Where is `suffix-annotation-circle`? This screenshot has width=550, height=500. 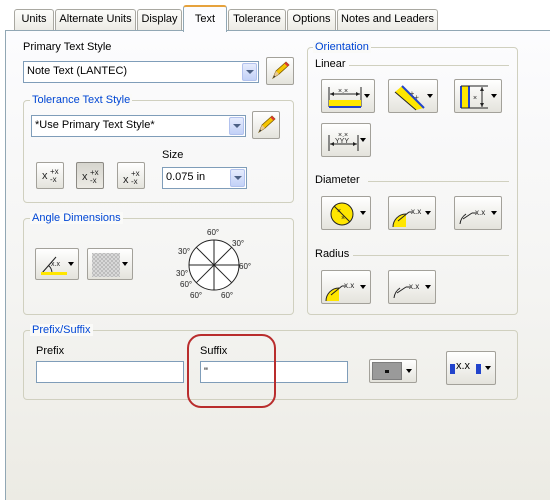
suffix-annotation-circle is located at coordinates (231, 371).